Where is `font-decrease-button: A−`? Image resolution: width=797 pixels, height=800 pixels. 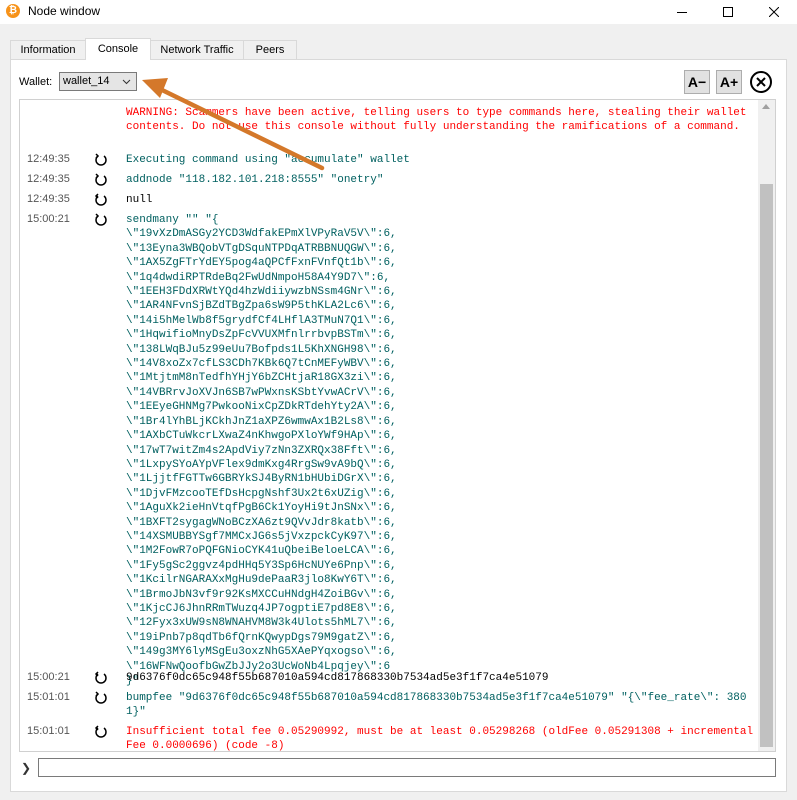 font-decrease-button: A− is located at coordinates (697, 82).